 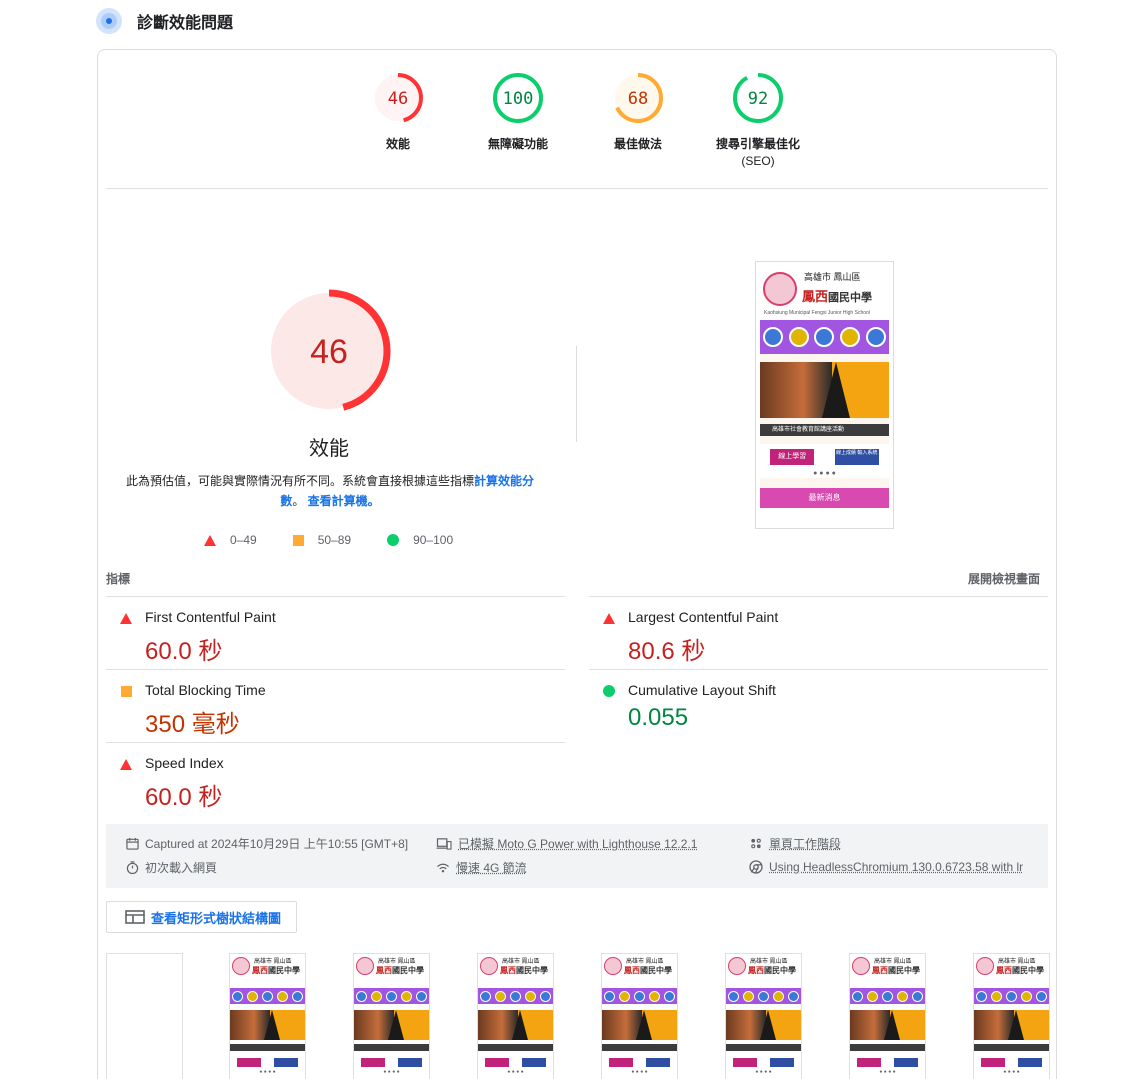 What do you see at coordinates (795, 843) in the screenshot?
I see `runtime-session: 單頁工作階段` at bounding box center [795, 843].